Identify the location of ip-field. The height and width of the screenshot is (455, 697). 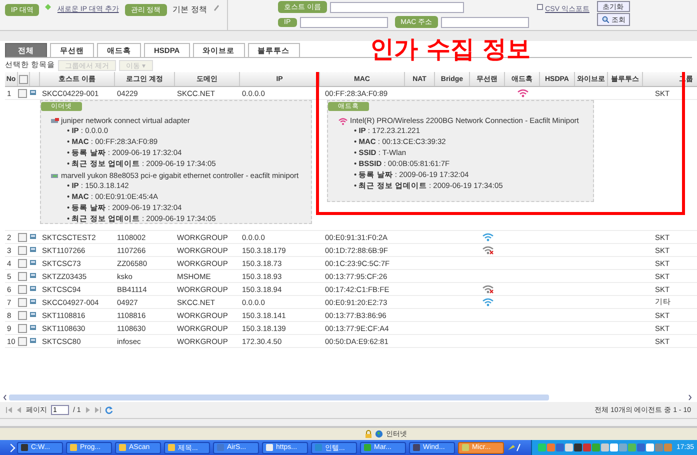
(344, 22).